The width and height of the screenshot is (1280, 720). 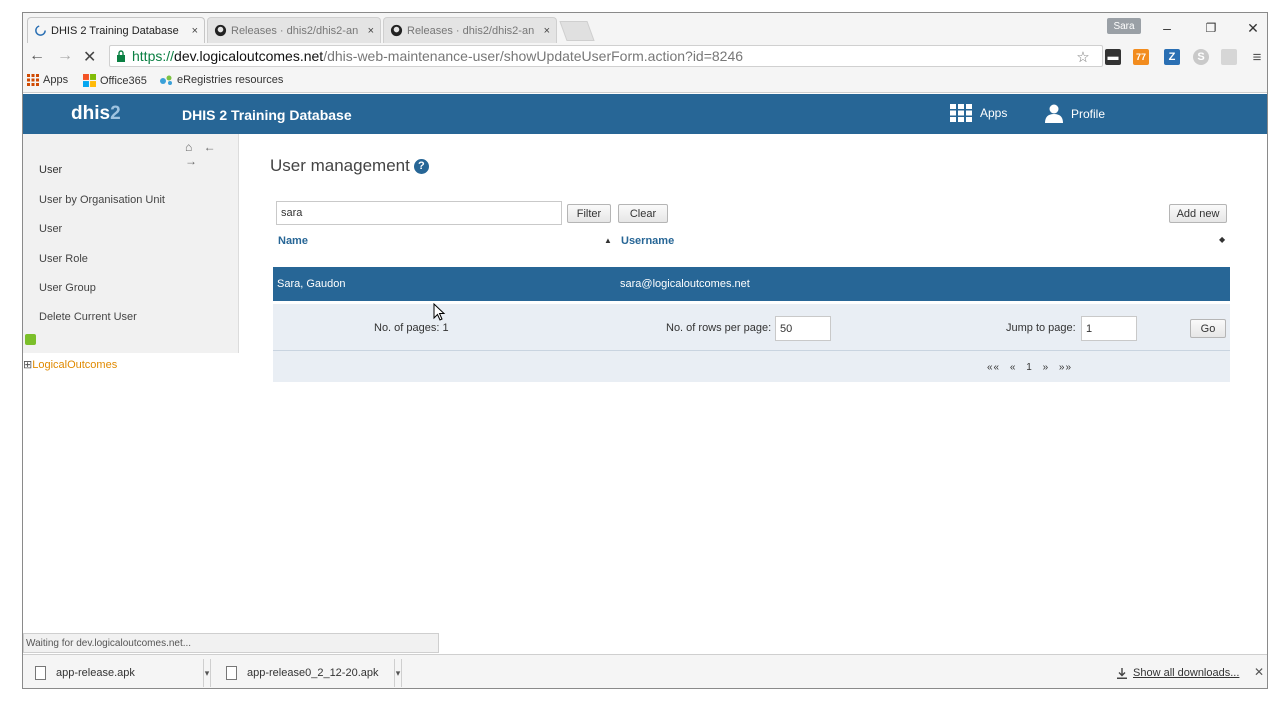 What do you see at coordinates (685, 284) in the screenshot?
I see `cell-username: sara@logicaloutcomes.net` at bounding box center [685, 284].